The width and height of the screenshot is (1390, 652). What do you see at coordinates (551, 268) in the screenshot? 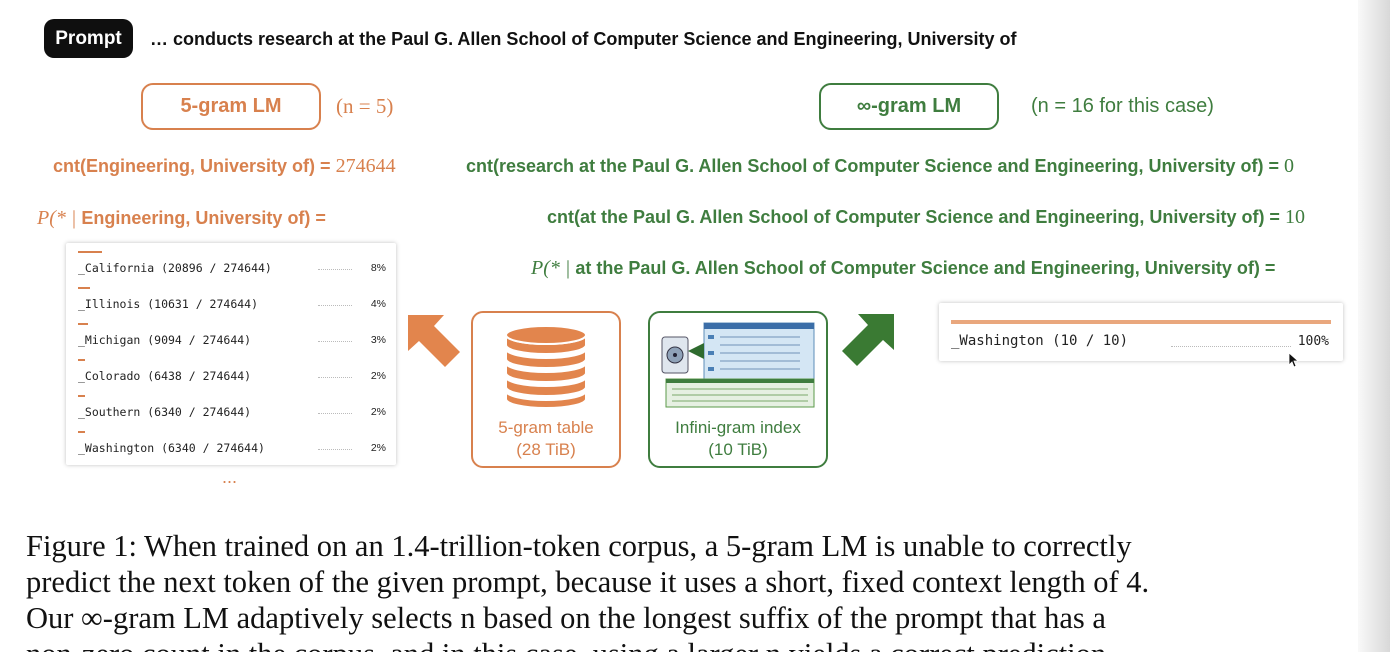
I see `infini-gram-prob-prefix: P(* |` at bounding box center [551, 268].